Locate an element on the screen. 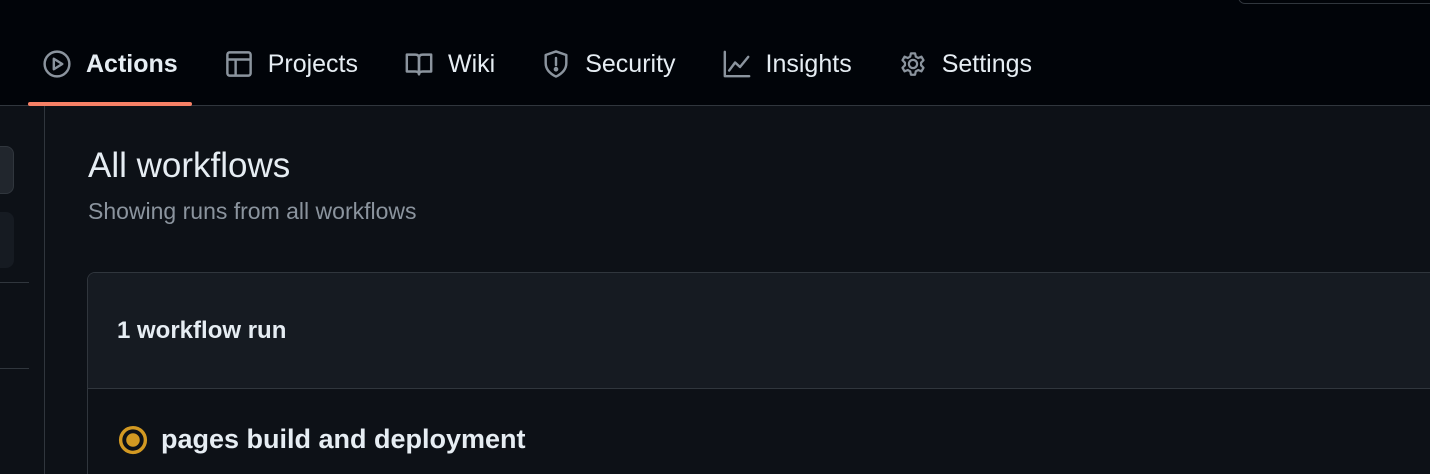 The width and height of the screenshot is (1430, 474). tab-projects: Projects is located at coordinates (291, 64).